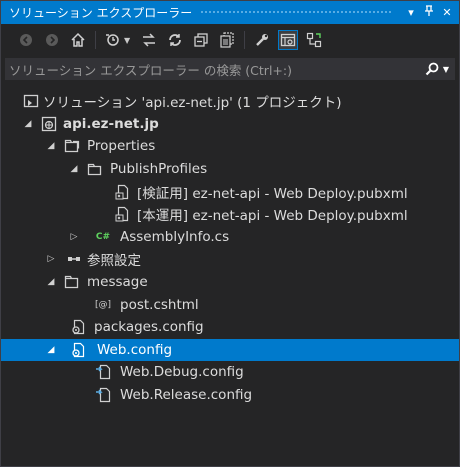 This screenshot has height=467, width=460. Describe the element at coordinates (182, 372) in the screenshot. I see `tree-item-label: Web.Debug.config` at that location.